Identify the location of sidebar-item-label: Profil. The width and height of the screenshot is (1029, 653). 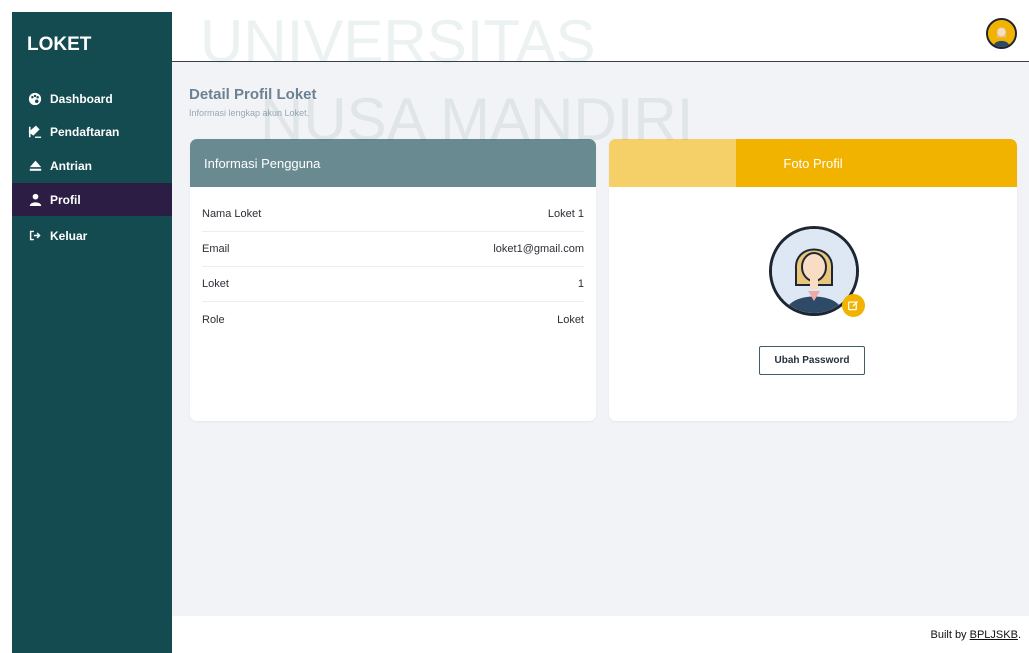
(65, 199).